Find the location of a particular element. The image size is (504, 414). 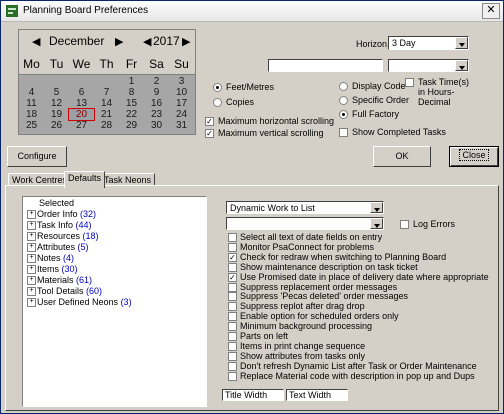

calendar-day: 19 is located at coordinates (56, 114).